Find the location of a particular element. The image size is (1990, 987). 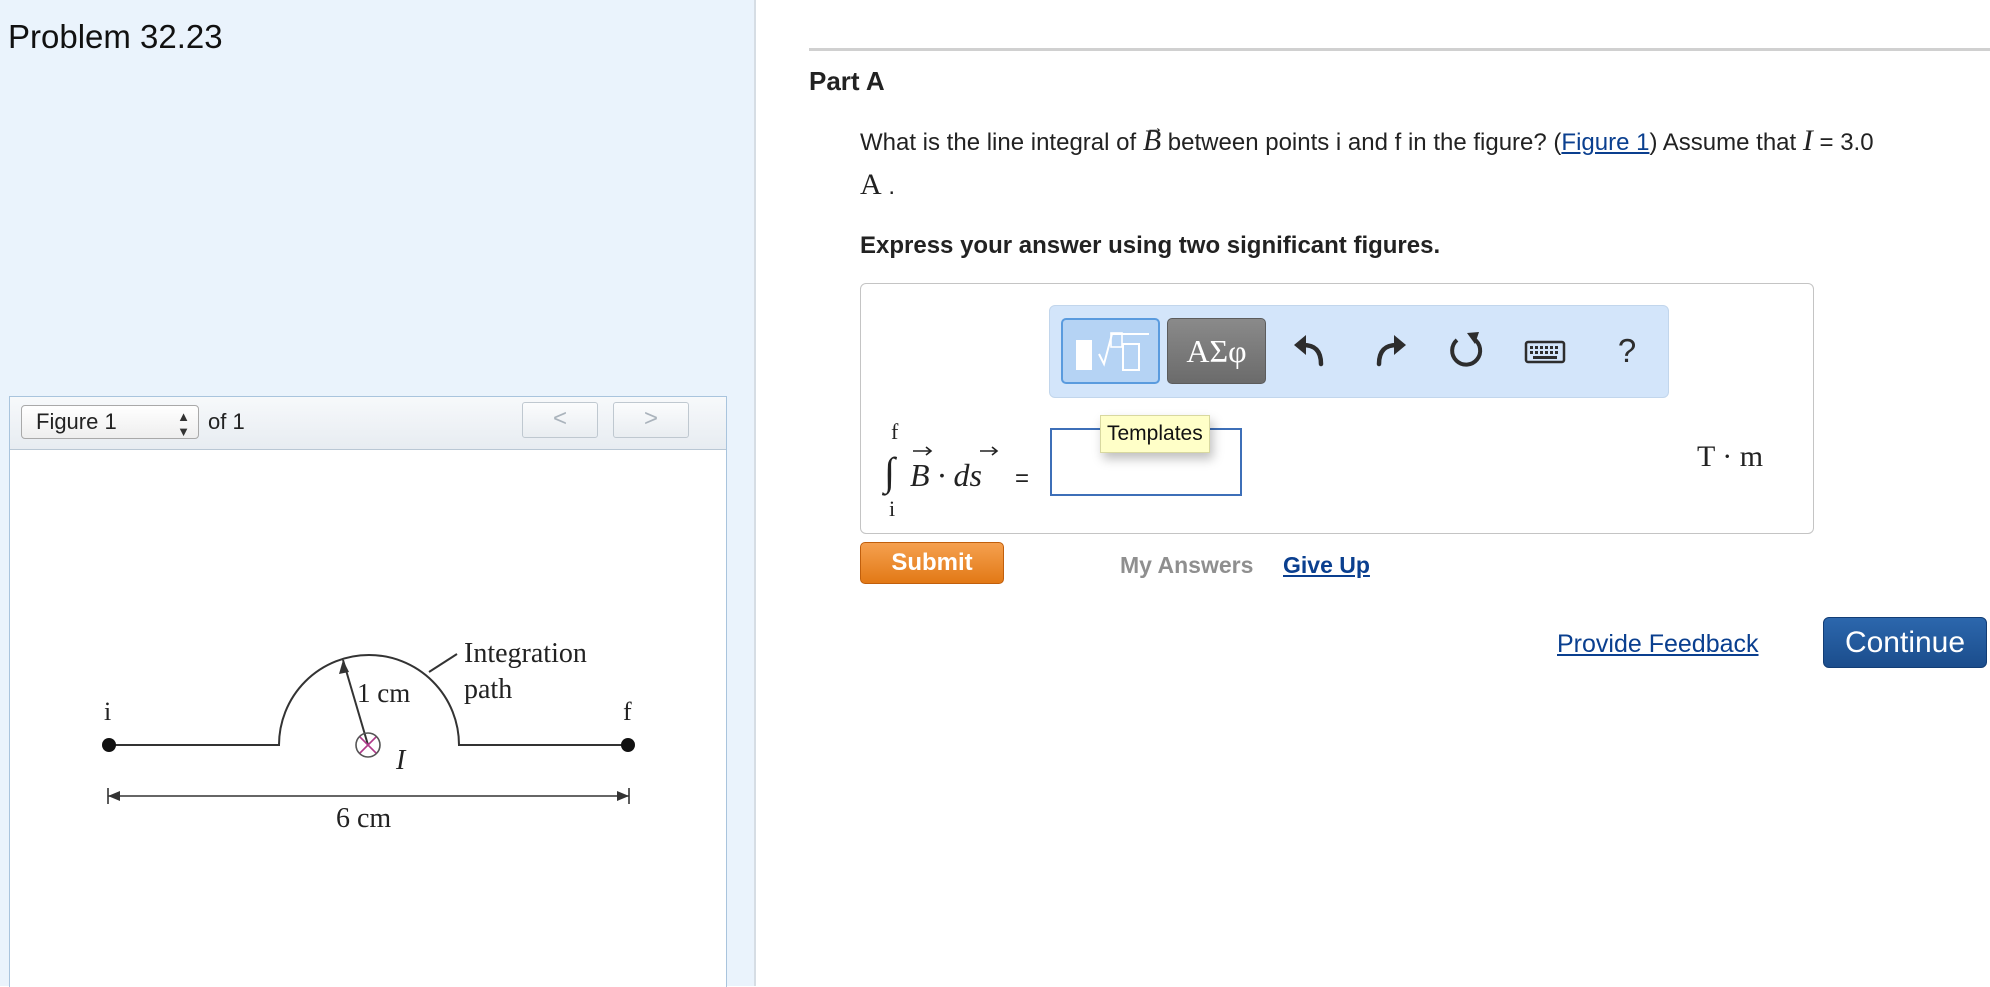

figure-select: Figure 1 ▲ ▼ is located at coordinates (110, 422).